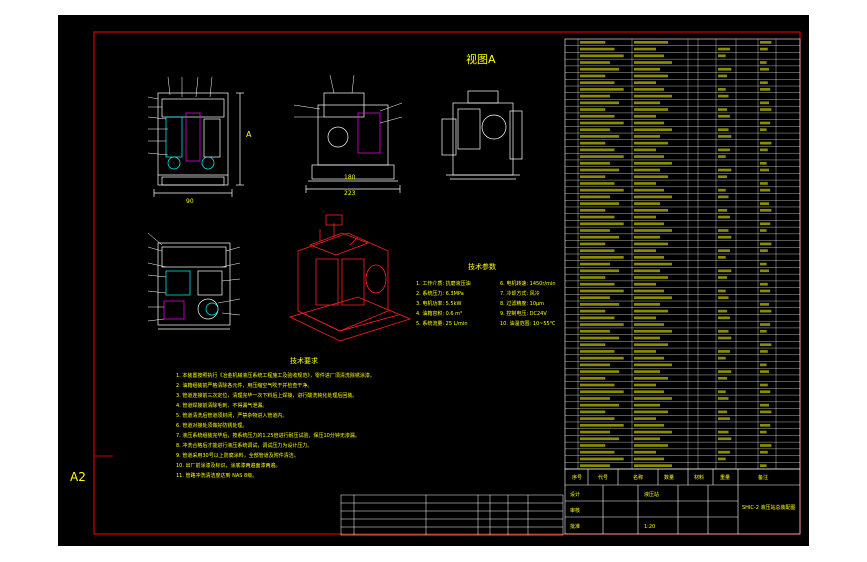  What do you see at coordinates (669, 477) in the screenshot?
I see `title-quantity-label: 数量` at bounding box center [669, 477].